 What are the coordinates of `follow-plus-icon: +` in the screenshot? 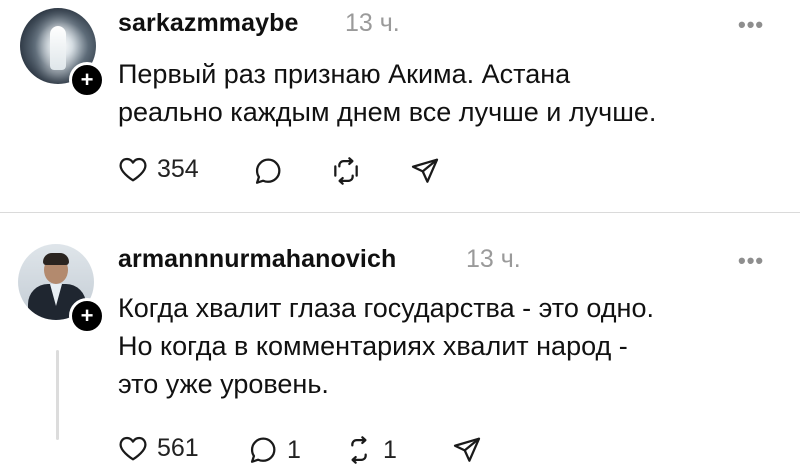 It's located at (87, 316).